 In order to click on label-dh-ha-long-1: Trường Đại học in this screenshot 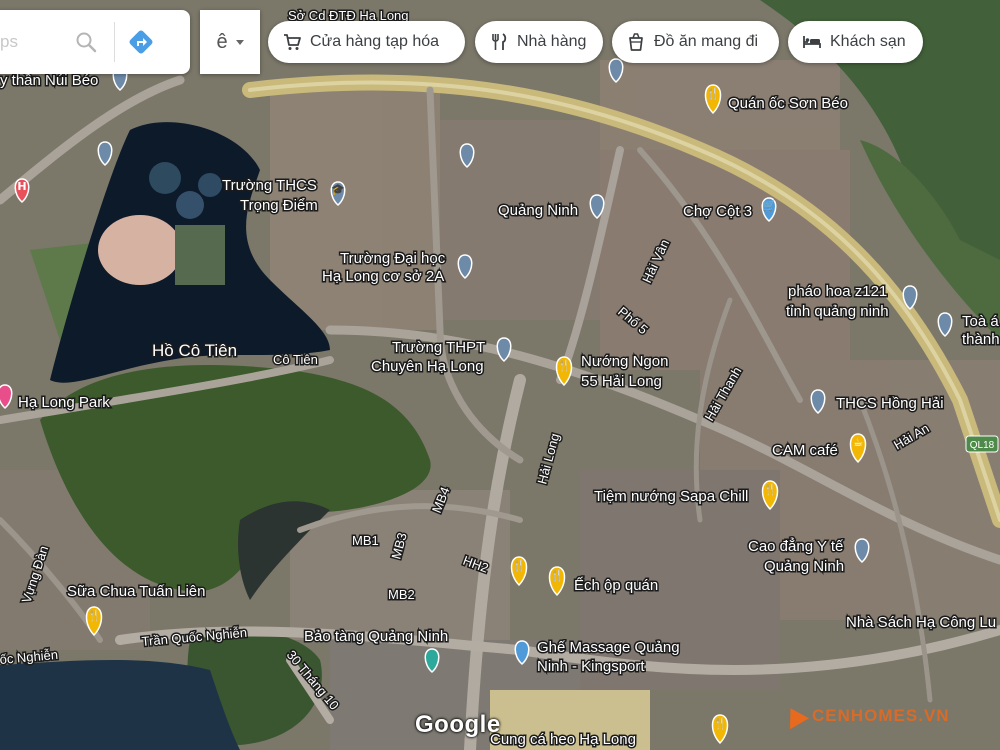, I will do `click(393, 258)`.